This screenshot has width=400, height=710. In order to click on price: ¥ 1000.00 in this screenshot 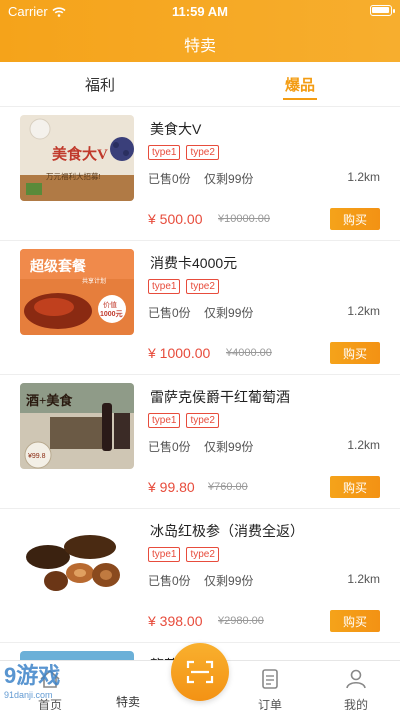, I will do `click(179, 353)`.